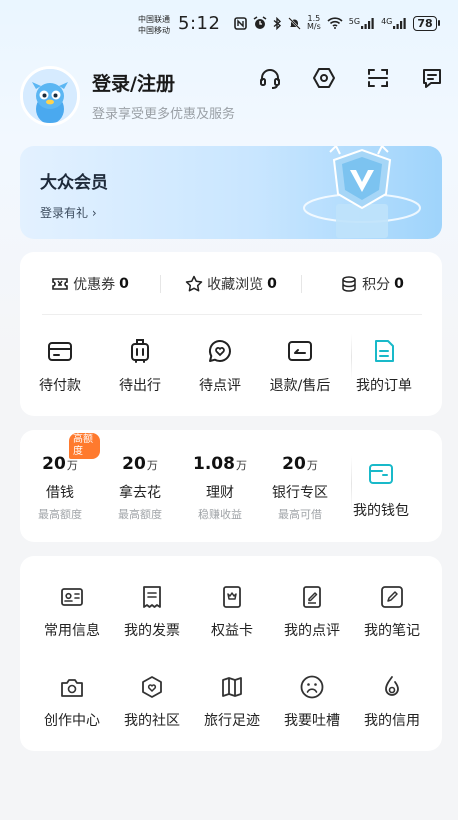 The height and width of the screenshot is (820, 458). What do you see at coordinates (60, 386) in the screenshot?
I see `pending-payment-label: 待付款` at bounding box center [60, 386].